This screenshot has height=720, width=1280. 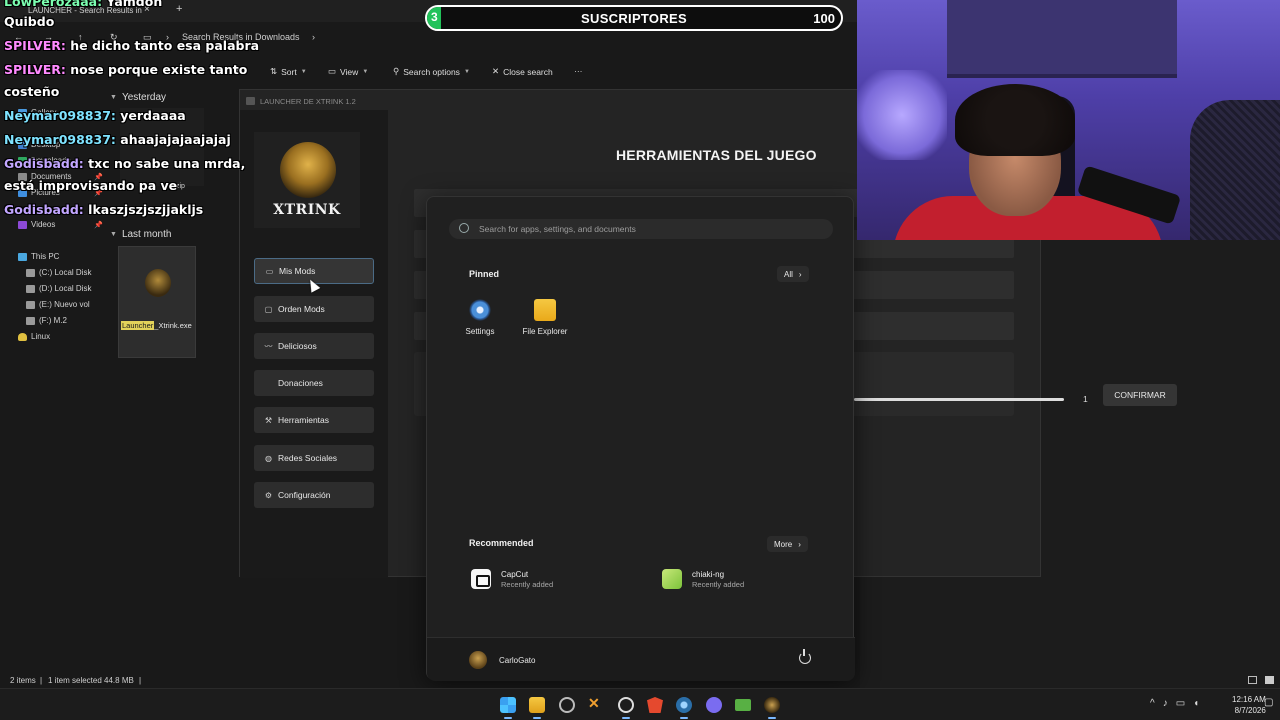 What do you see at coordinates (481, 579) in the screenshot?
I see `capcut-icon` at bounding box center [481, 579].